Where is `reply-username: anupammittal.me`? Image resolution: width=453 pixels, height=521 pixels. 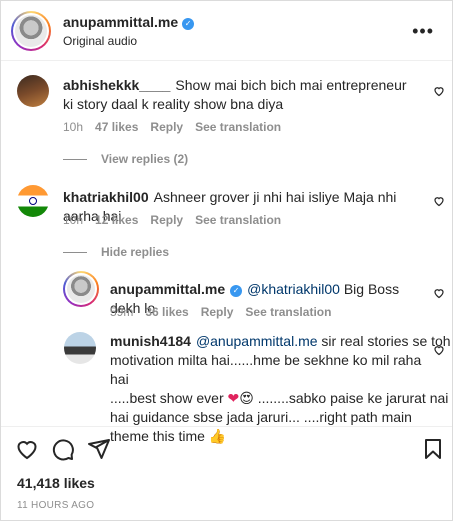 reply-username: anupammittal.me is located at coordinates (167, 289).